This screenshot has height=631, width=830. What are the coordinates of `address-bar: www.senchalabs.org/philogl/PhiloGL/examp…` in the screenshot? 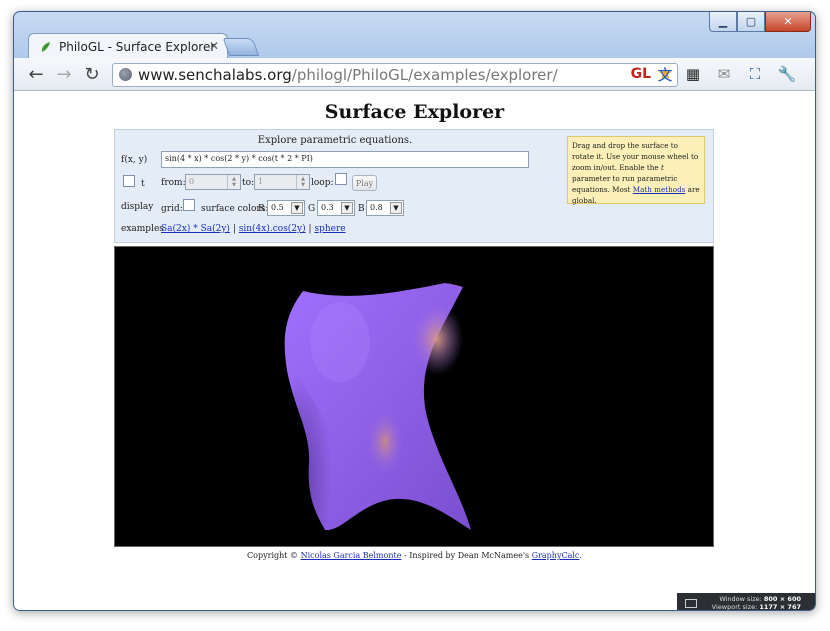 It's located at (395, 75).